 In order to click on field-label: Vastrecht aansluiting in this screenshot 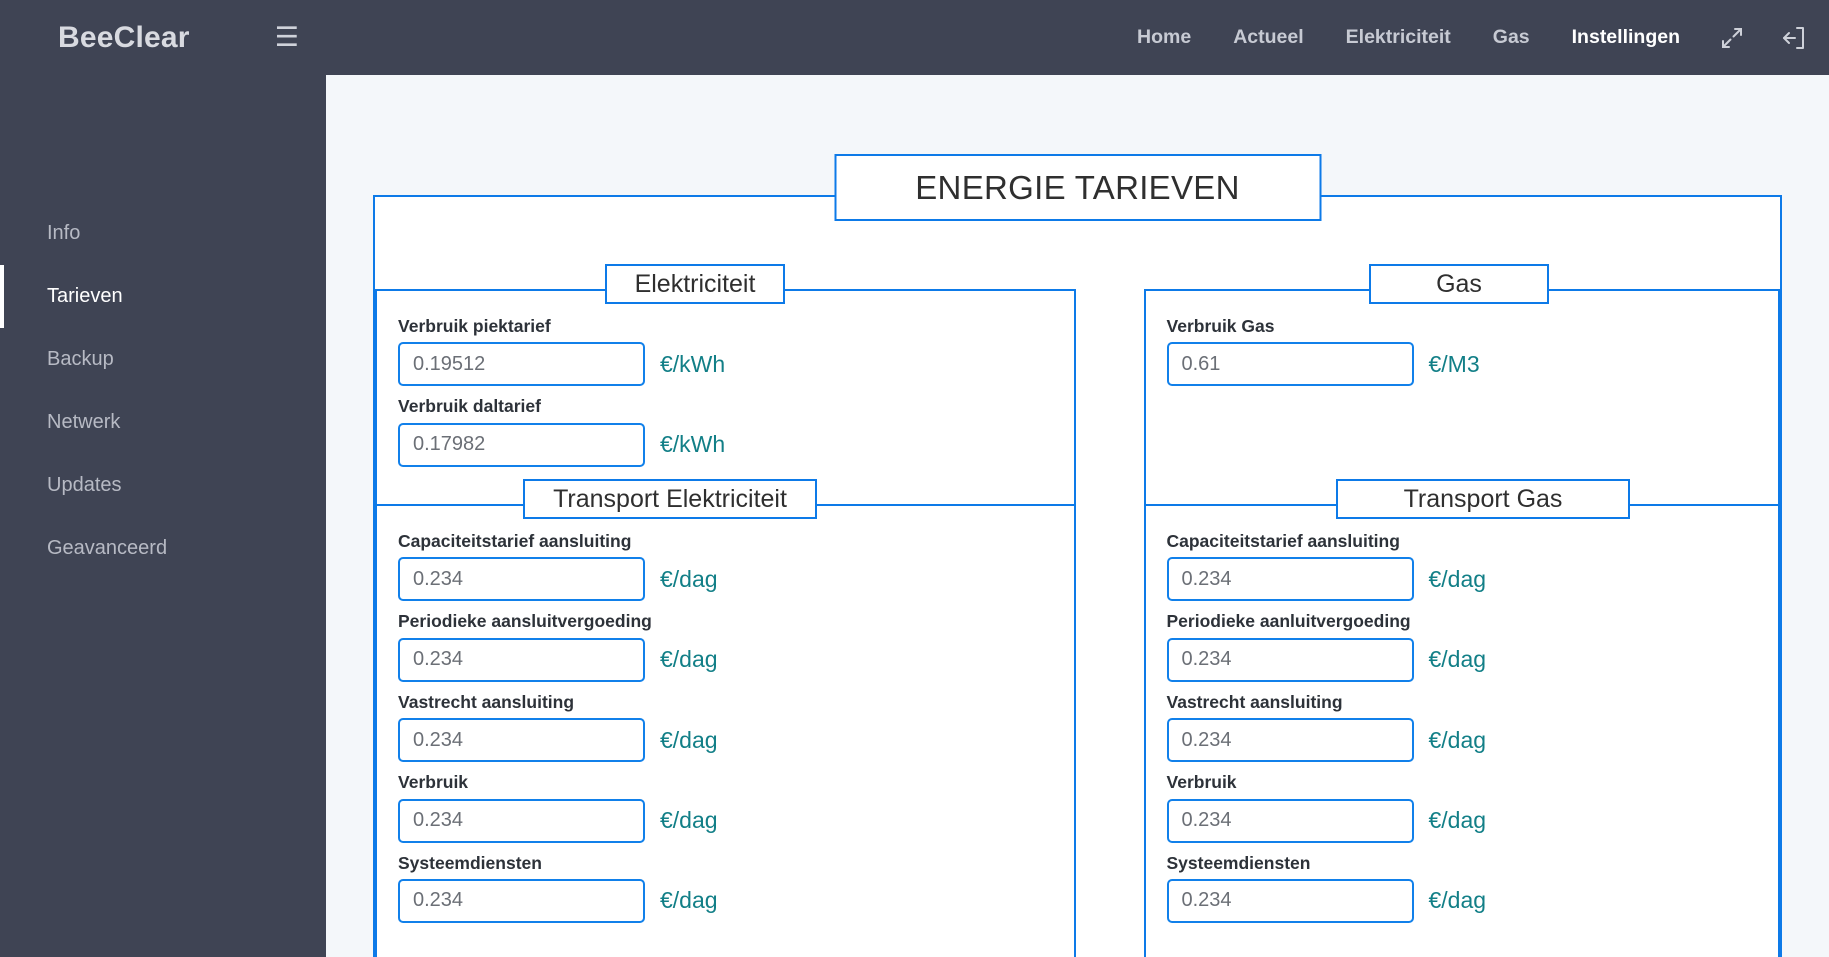, I will do `click(486, 701)`.